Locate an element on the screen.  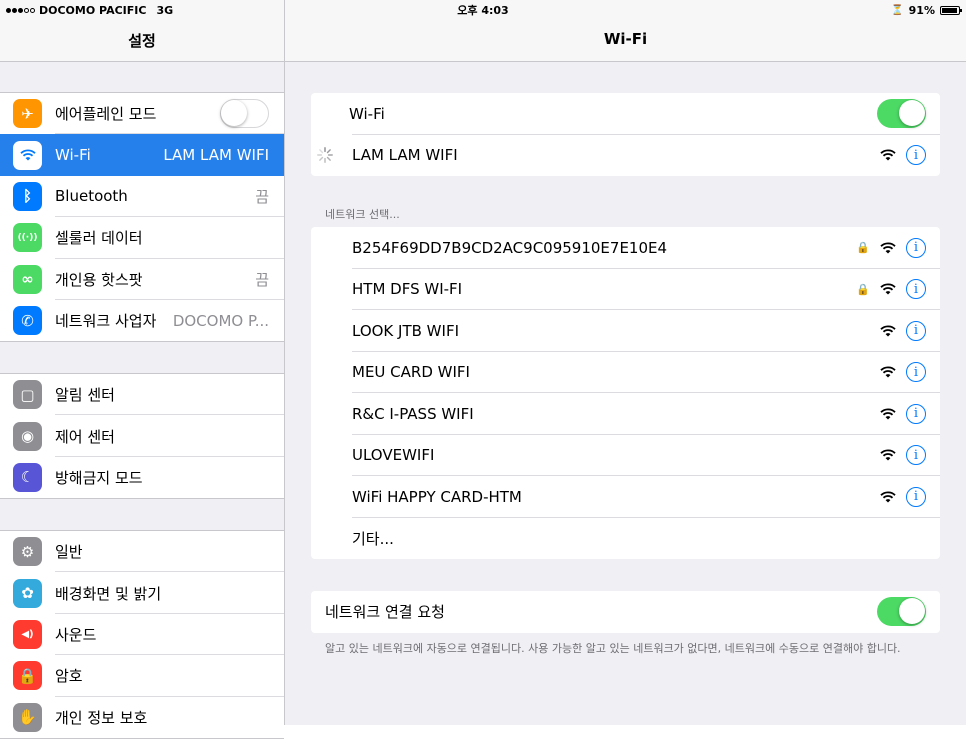
speaker-icon: ◀) is located at coordinates (27, 634).